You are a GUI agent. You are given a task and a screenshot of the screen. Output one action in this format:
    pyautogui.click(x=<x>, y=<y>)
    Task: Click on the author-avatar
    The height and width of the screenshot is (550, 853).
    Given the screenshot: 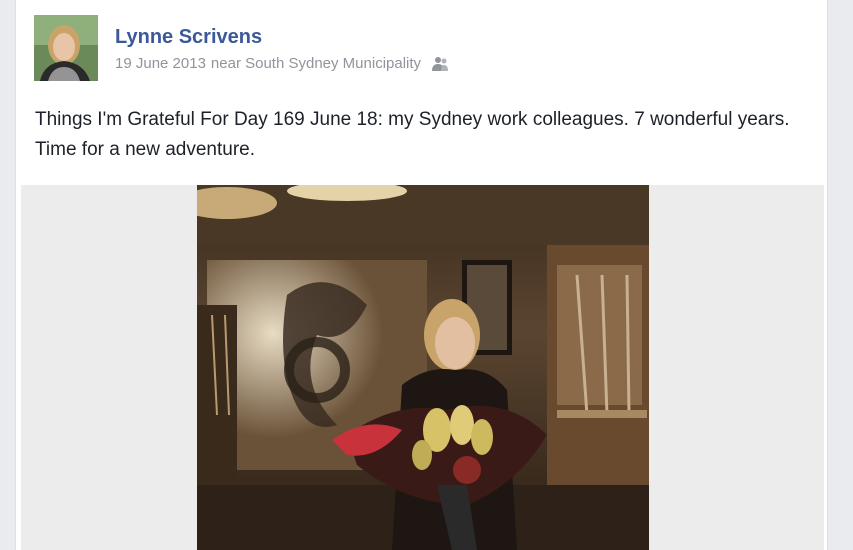 What is the action you would take?
    pyautogui.click(x=66, y=48)
    